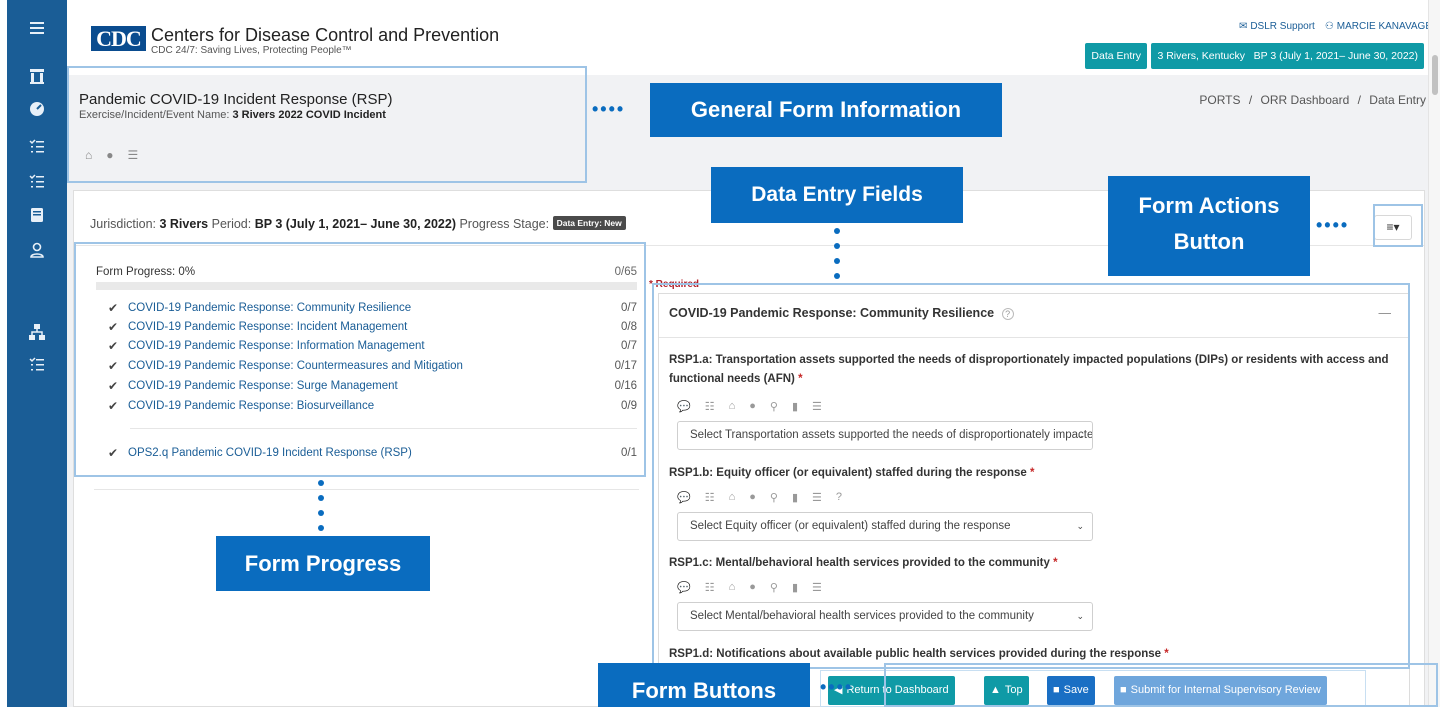 Image resolution: width=1452 pixels, height=707 pixels. I want to click on period-label: Period:, so click(231, 224).